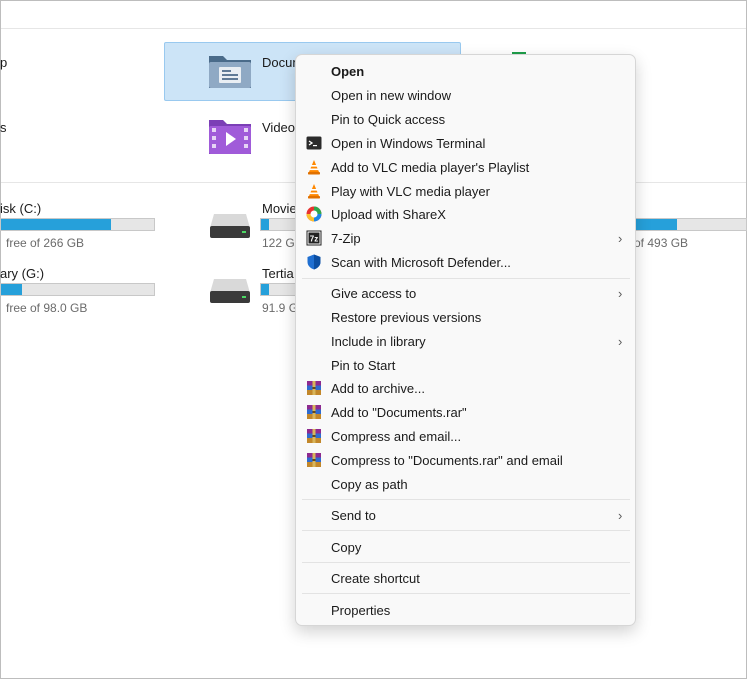 Image resolution: width=747 pixels, height=679 pixels. What do you see at coordinates (465, 516) in the screenshot?
I see `menu-item-send-to: Send to ›` at bounding box center [465, 516].